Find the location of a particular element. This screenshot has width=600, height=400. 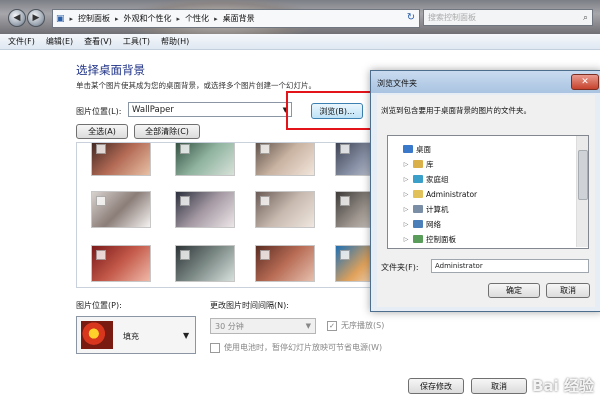

tree-item: ▷ 控制面板 is located at coordinates (429, 239).